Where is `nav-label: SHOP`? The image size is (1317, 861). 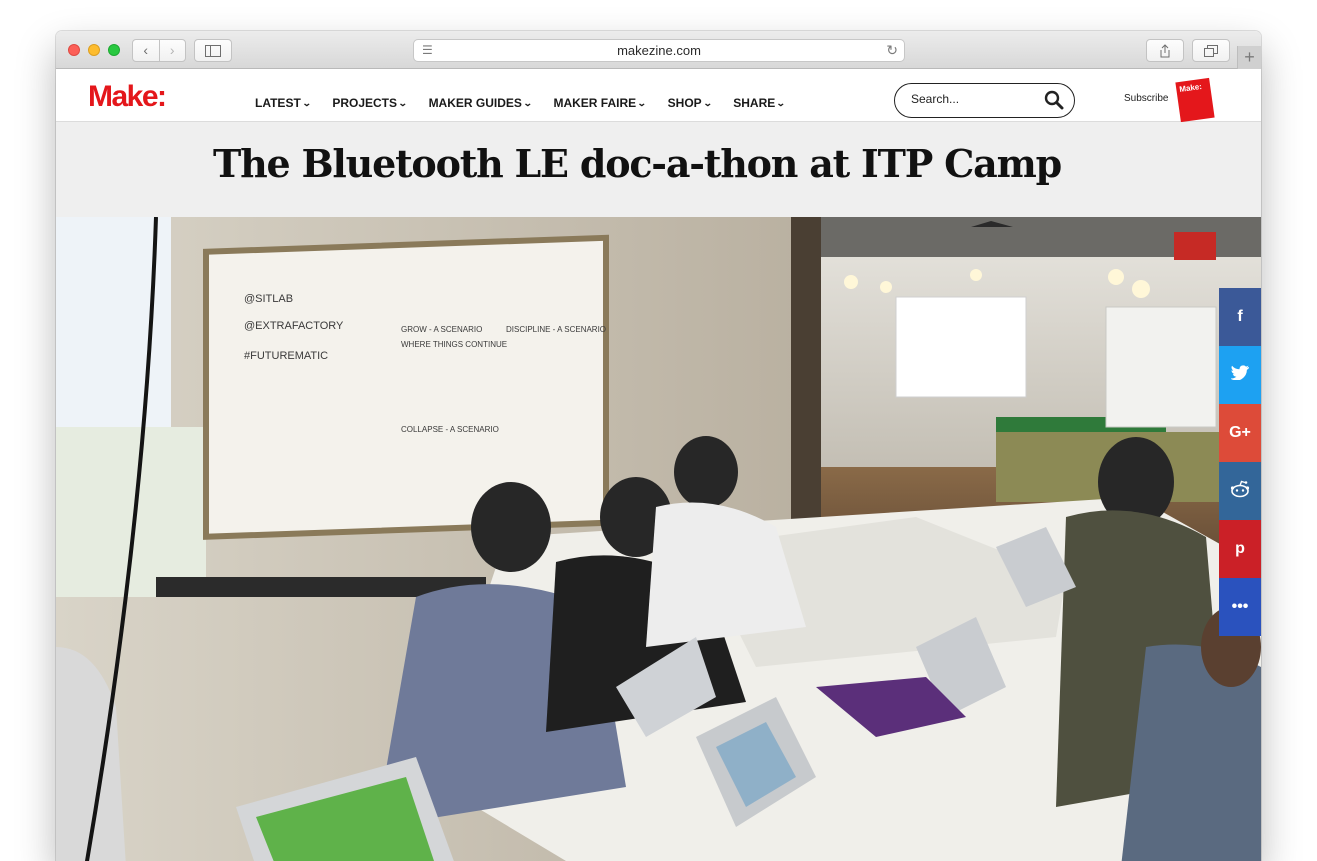 nav-label: SHOP is located at coordinates (684, 103).